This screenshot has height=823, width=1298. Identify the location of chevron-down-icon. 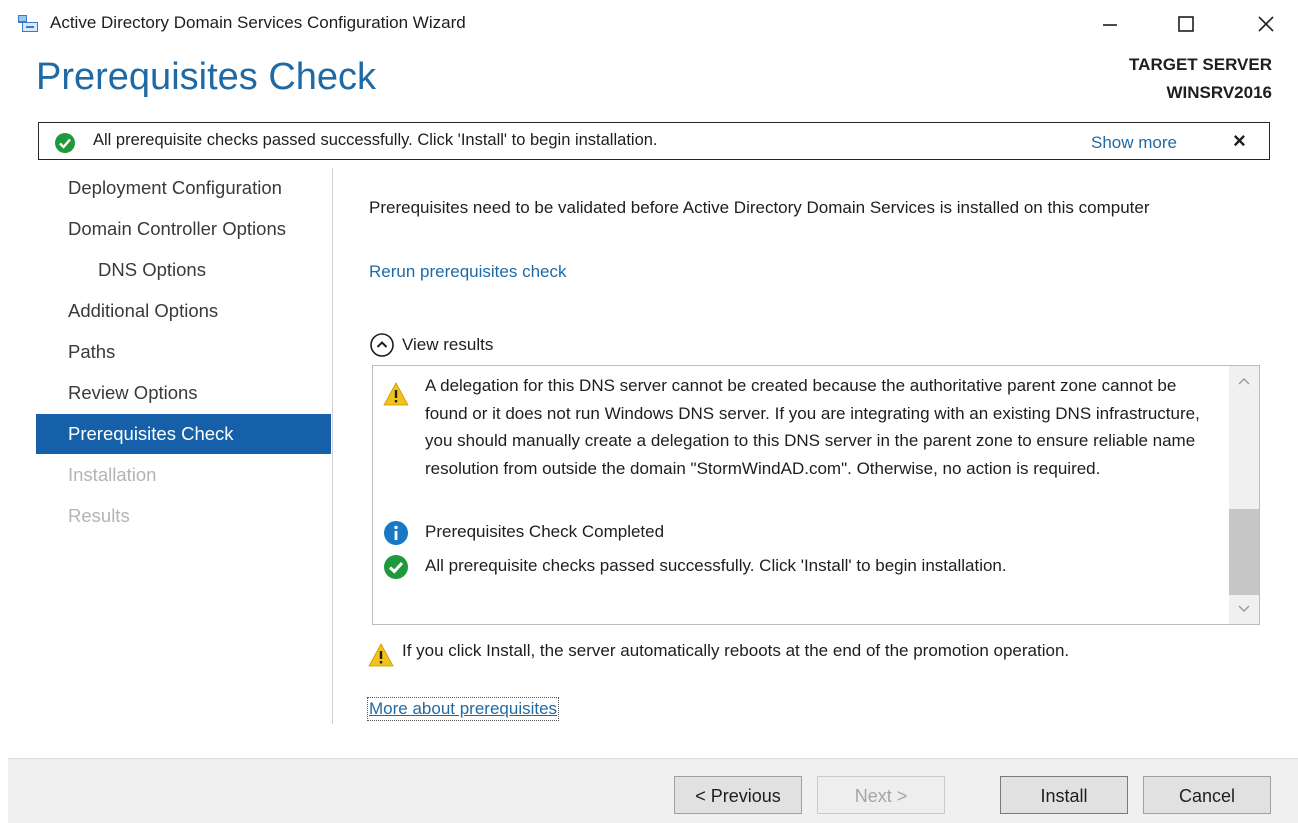
(1244, 608).